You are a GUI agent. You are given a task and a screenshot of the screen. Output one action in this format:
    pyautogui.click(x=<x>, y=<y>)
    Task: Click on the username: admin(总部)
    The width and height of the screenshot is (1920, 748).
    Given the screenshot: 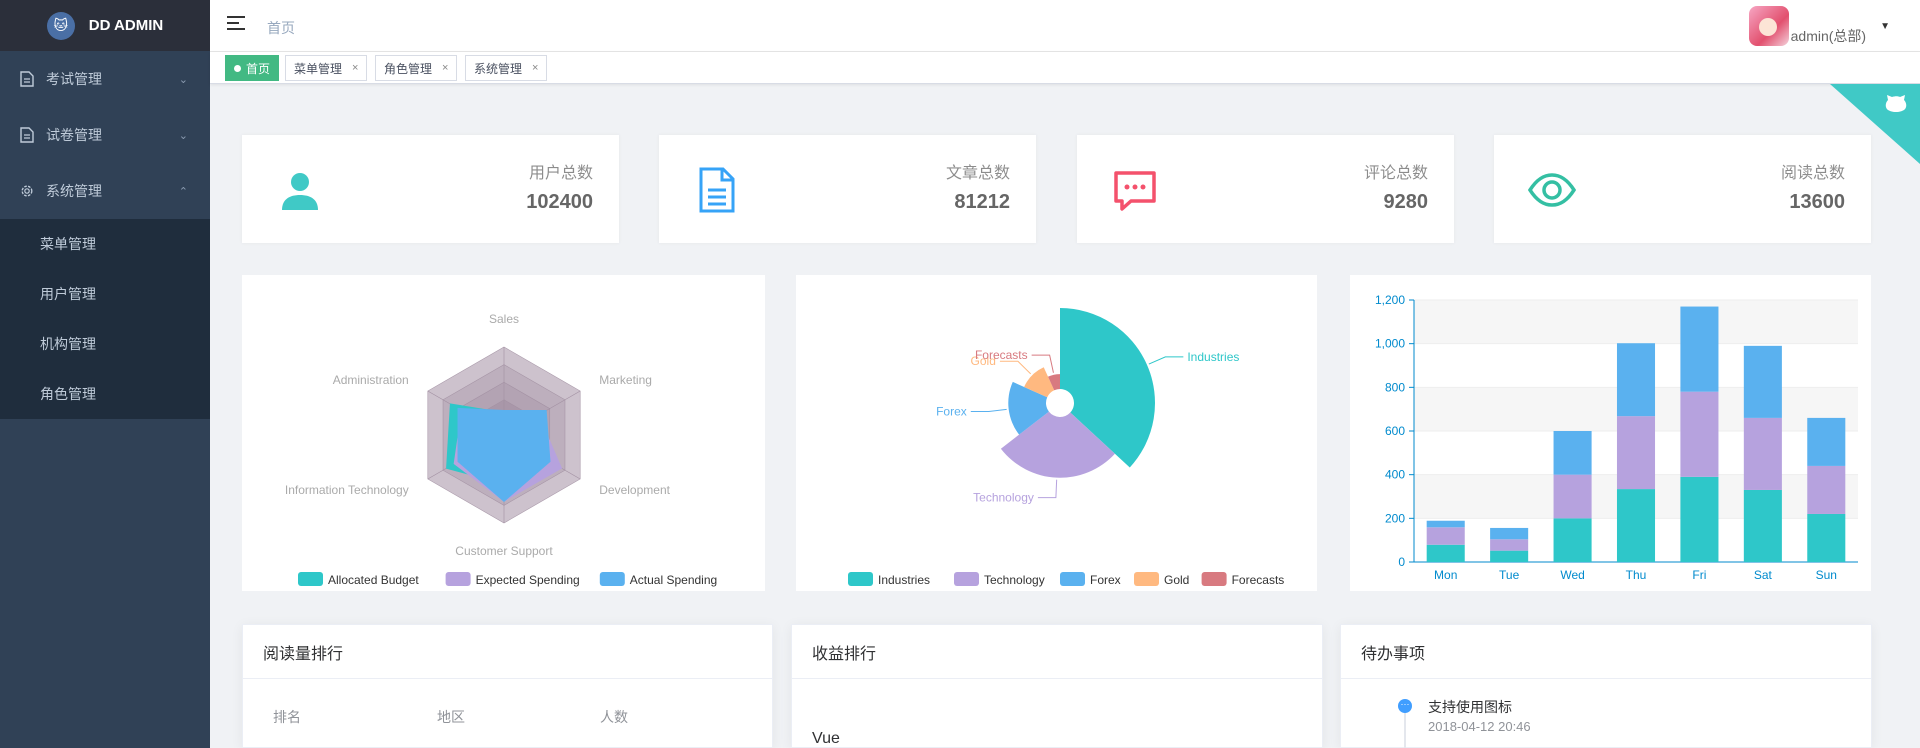 What is the action you would take?
    pyautogui.click(x=1828, y=36)
    